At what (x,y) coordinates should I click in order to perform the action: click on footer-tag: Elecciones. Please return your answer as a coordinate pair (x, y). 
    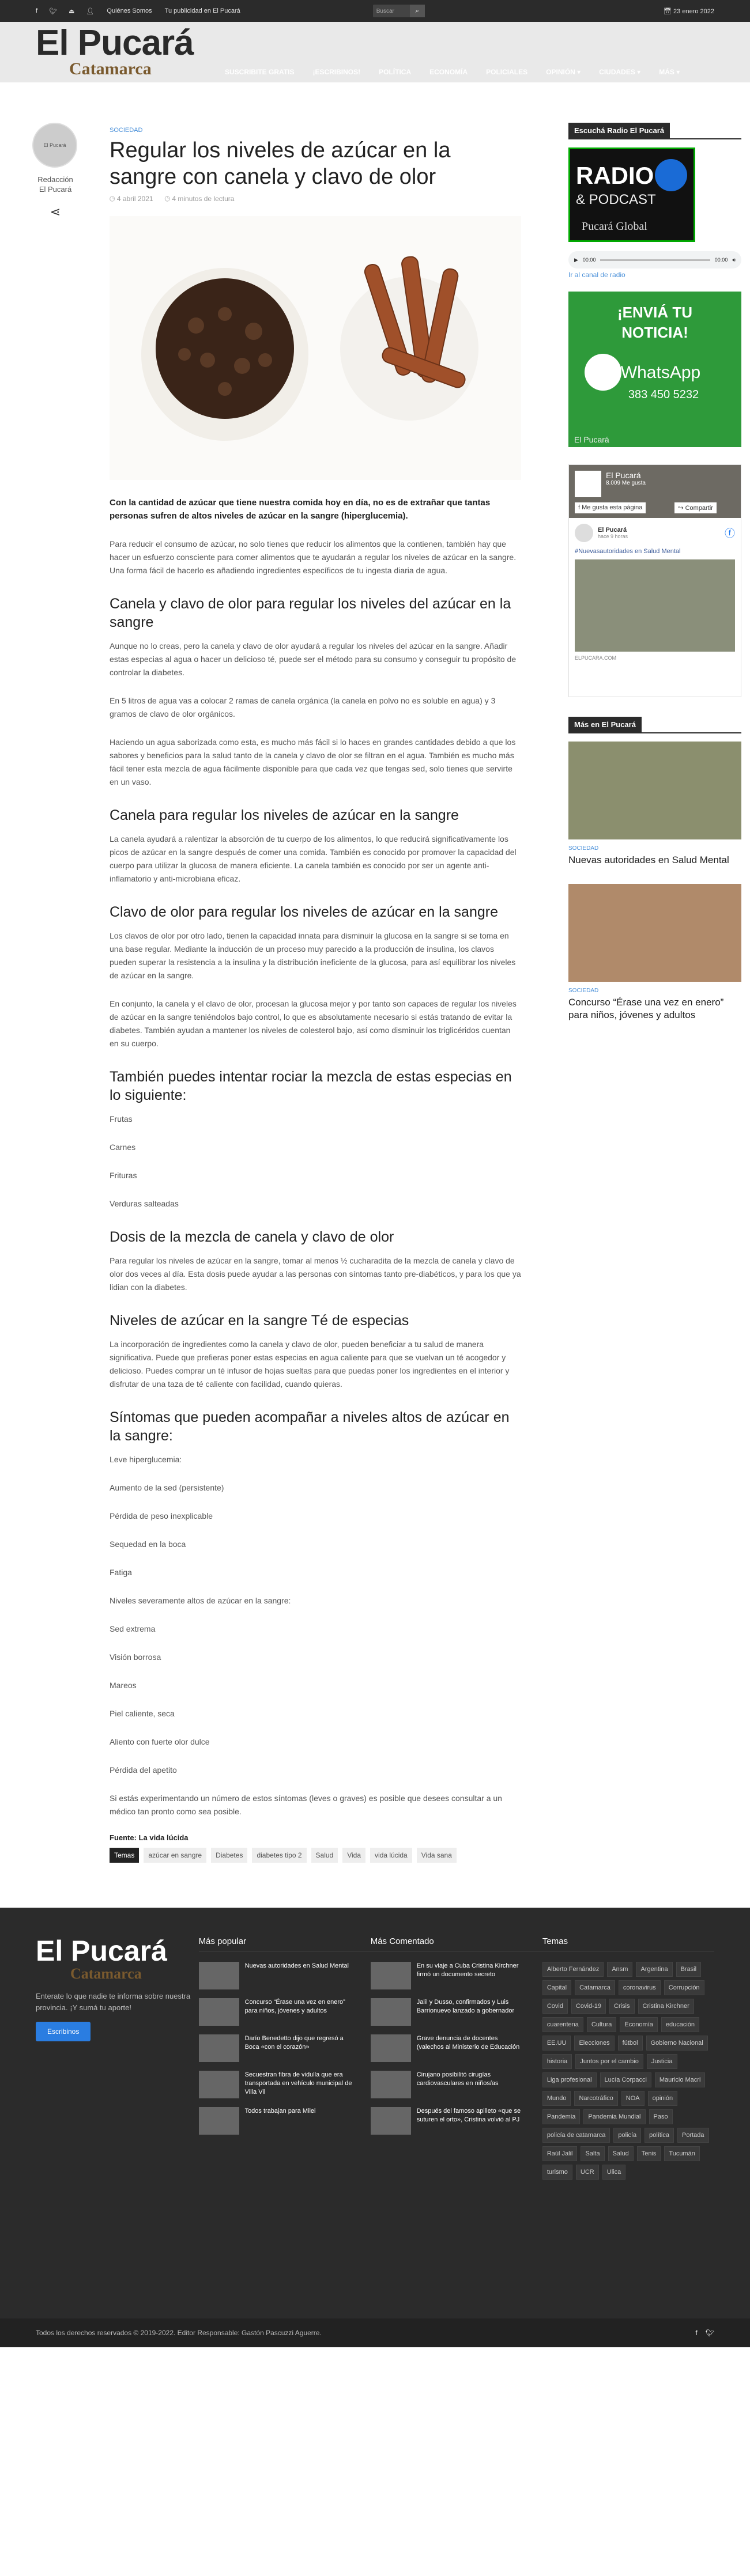
    Looking at the image, I should click on (594, 2043).